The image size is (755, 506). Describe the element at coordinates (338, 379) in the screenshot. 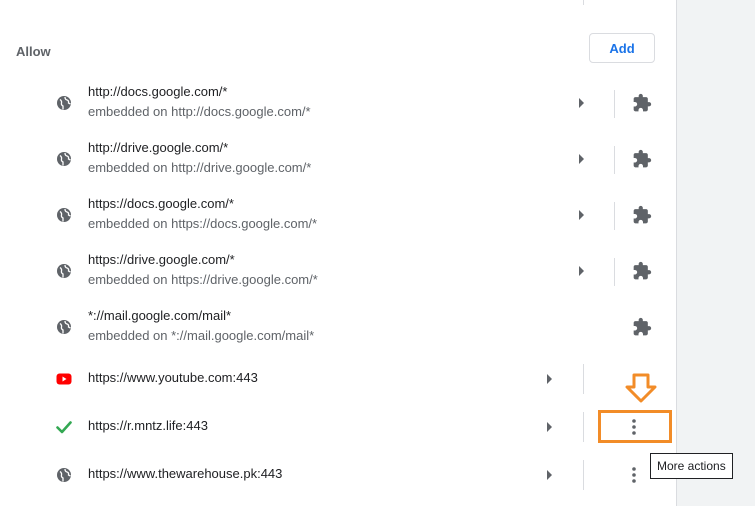

I see `site-row: https://www.youtube.com:443` at that location.